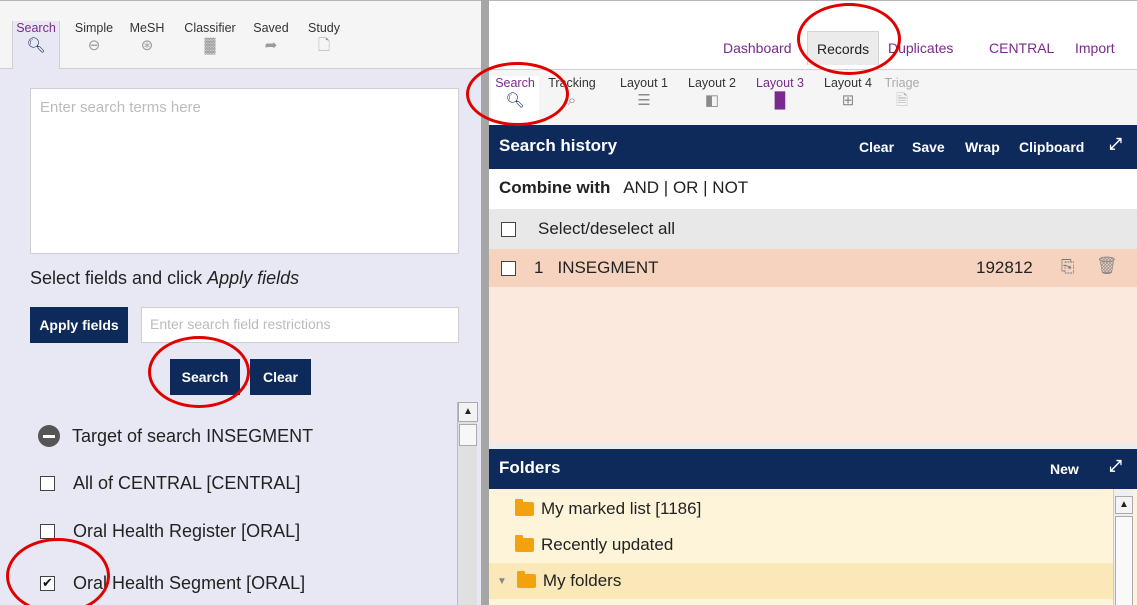 The width and height of the screenshot is (1137, 605). I want to click on folders-scrollbar: ▲, so click(1123, 547).